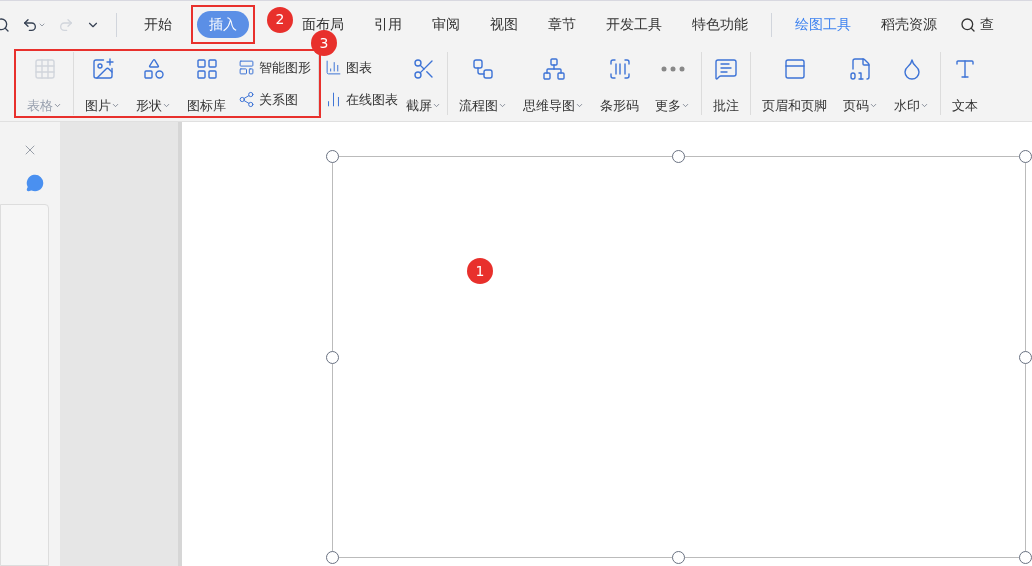 Image resolution: width=1032 pixels, height=566 pixels. I want to click on button-label: 文本, so click(965, 105).